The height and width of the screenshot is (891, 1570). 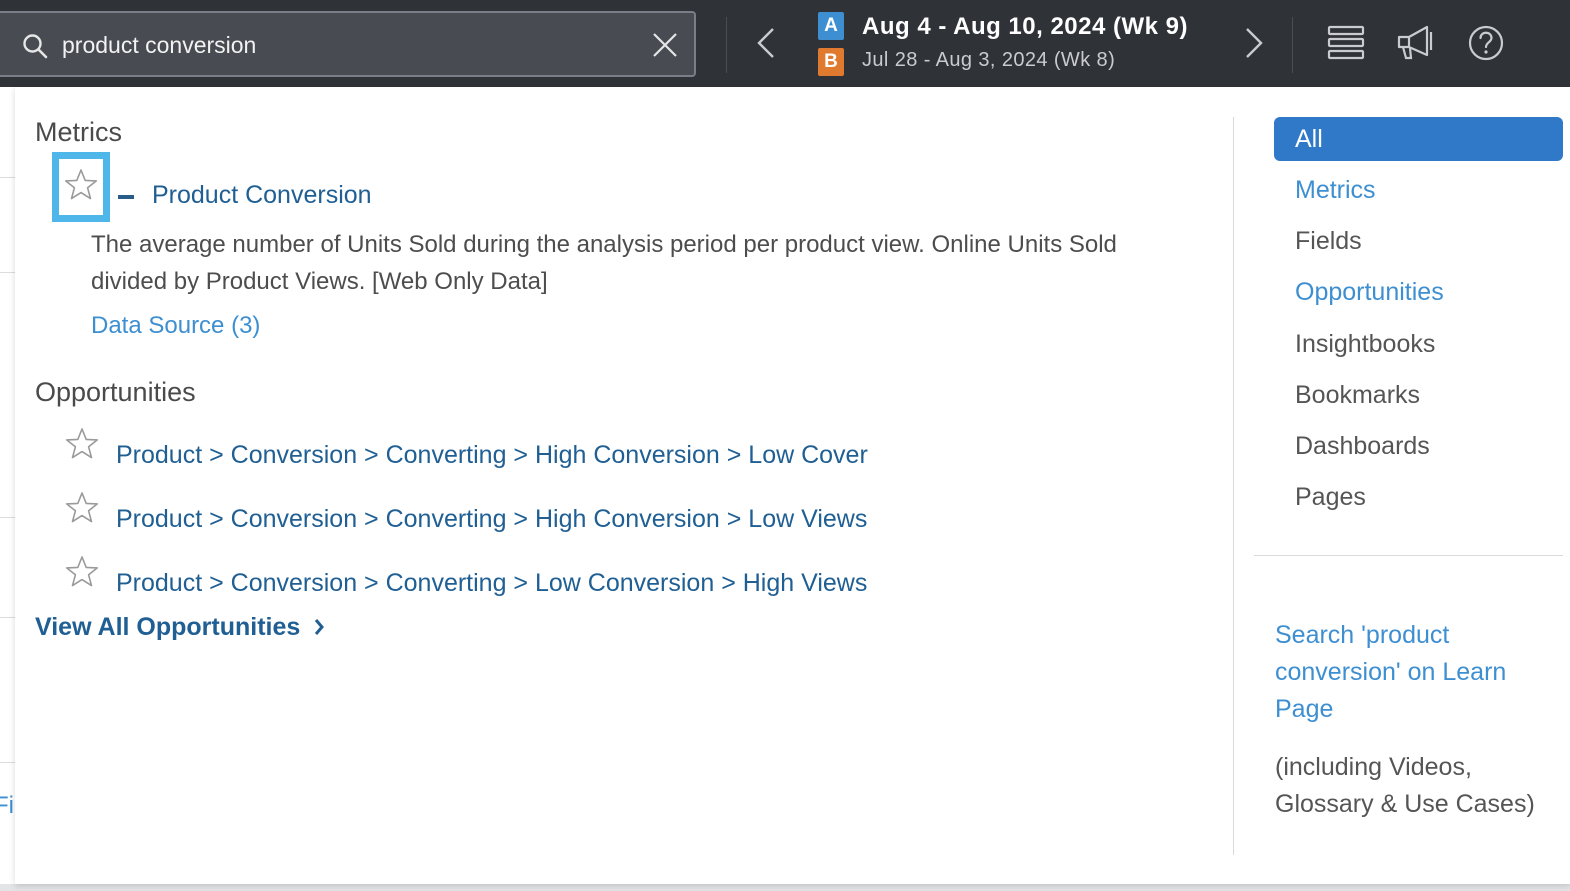 I want to click on filter-fields: Fields, so click(x=1418, y=241).